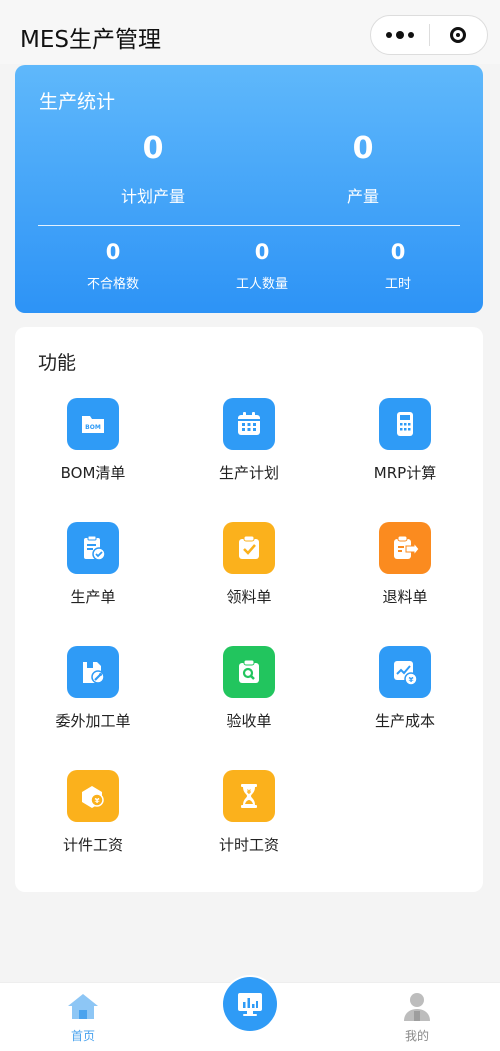 This screenshot has height=1051, width=500. Describe the element at coordinates (416, 1036) in the screenshot. I see `tab-mine-label: 我的` at that location.